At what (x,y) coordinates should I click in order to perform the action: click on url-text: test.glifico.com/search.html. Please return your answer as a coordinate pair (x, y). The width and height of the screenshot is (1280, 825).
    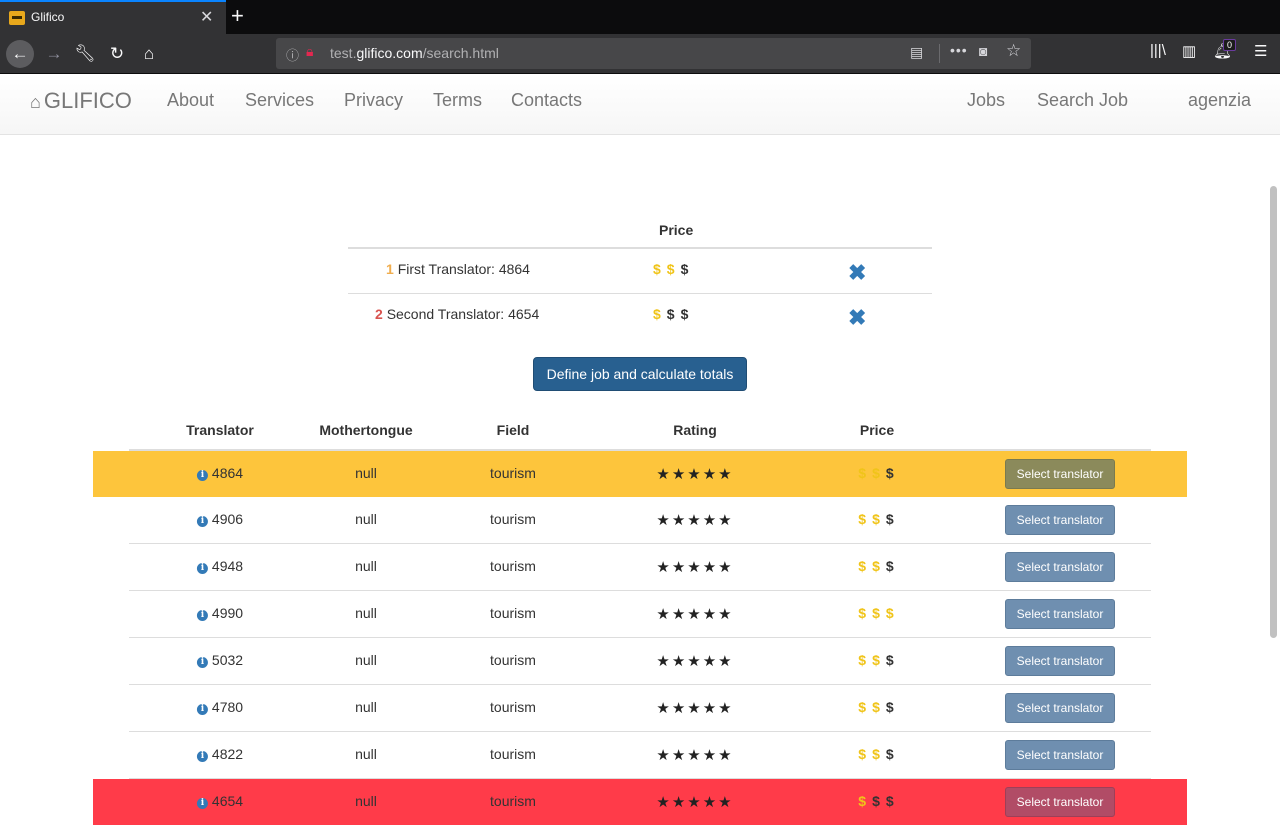
    Looking at the image, I should click on (414, 53).